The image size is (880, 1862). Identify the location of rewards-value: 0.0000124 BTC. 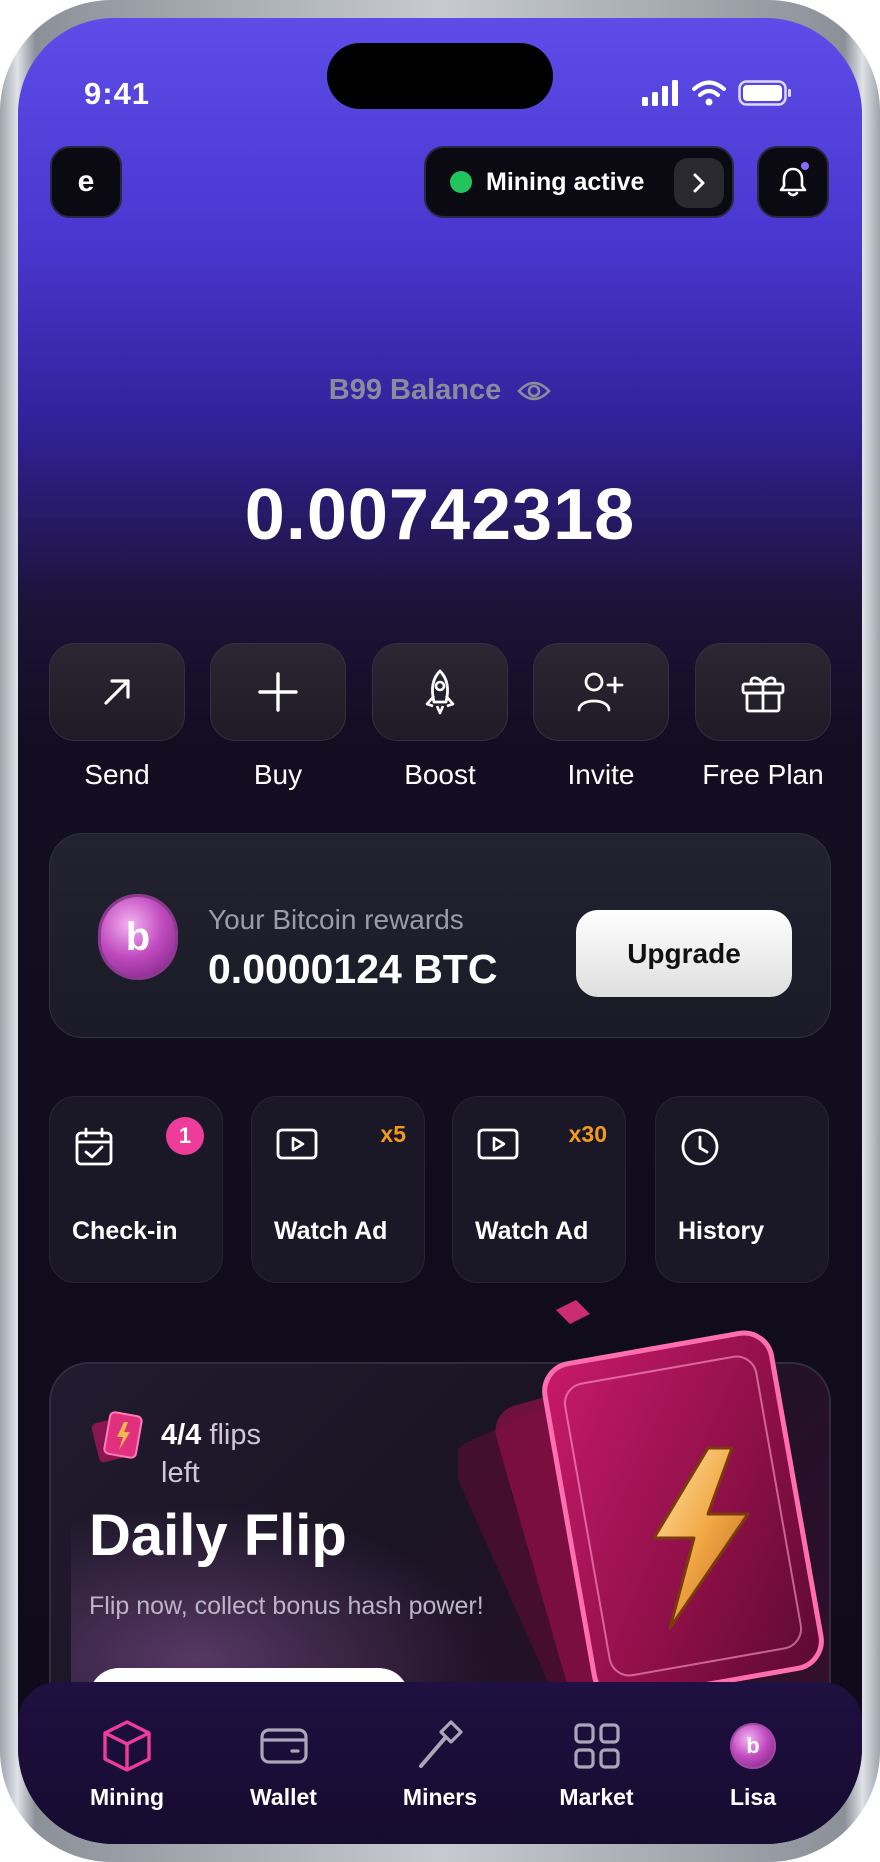
(353, 969).